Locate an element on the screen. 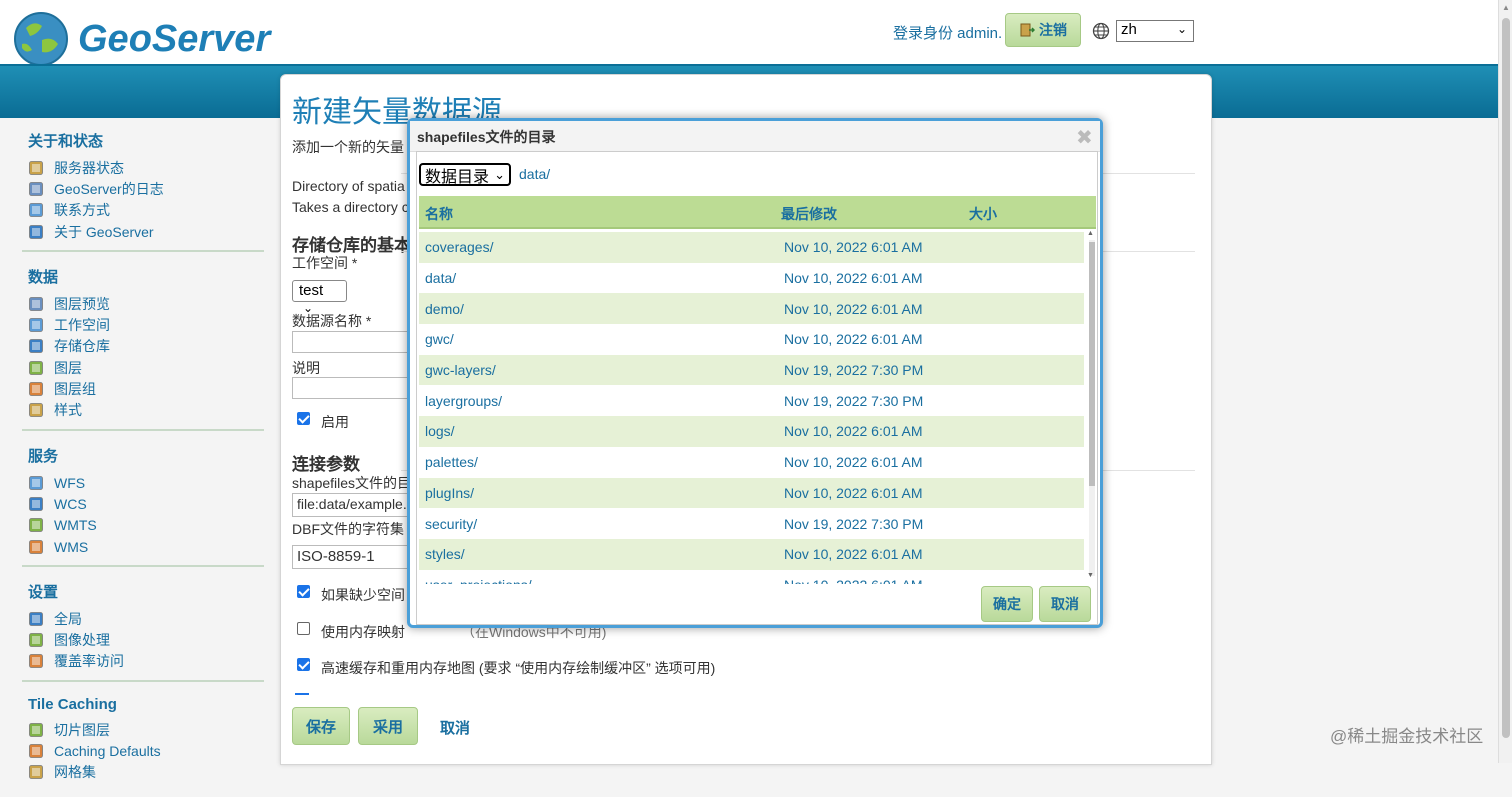 The image size is (1512, 797). sidebar-item: 图像处理 is located at coordinates (143, 639).